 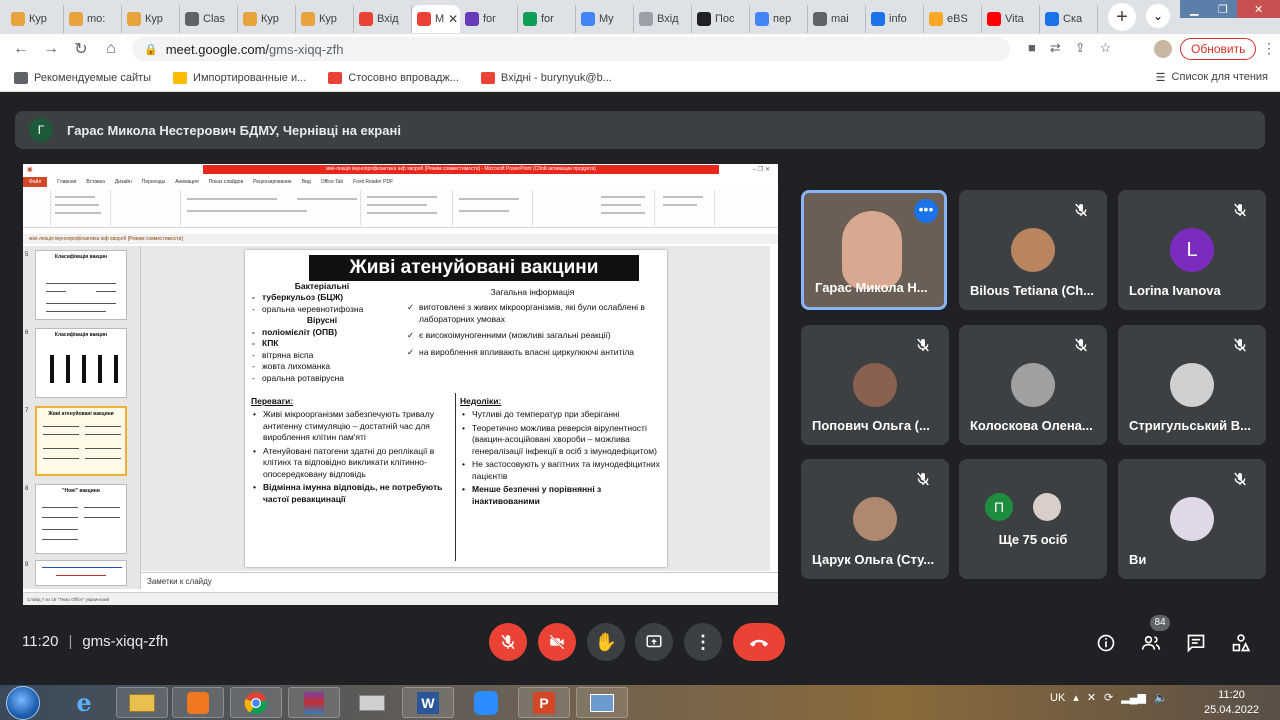 What do you see at coordinates (186, 182) in the screenshot?
I see `powerpoint-menu-item: Анимация` at bounding box center [186, 182].